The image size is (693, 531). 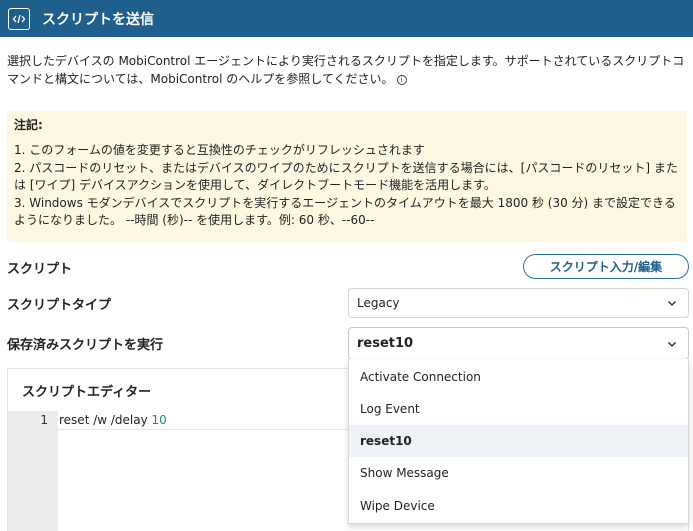 What do you see at coordinates (346, 18) in the screenshot?
I see `dialog-header: スクリプトを送信` at bounding box center [346, 18].